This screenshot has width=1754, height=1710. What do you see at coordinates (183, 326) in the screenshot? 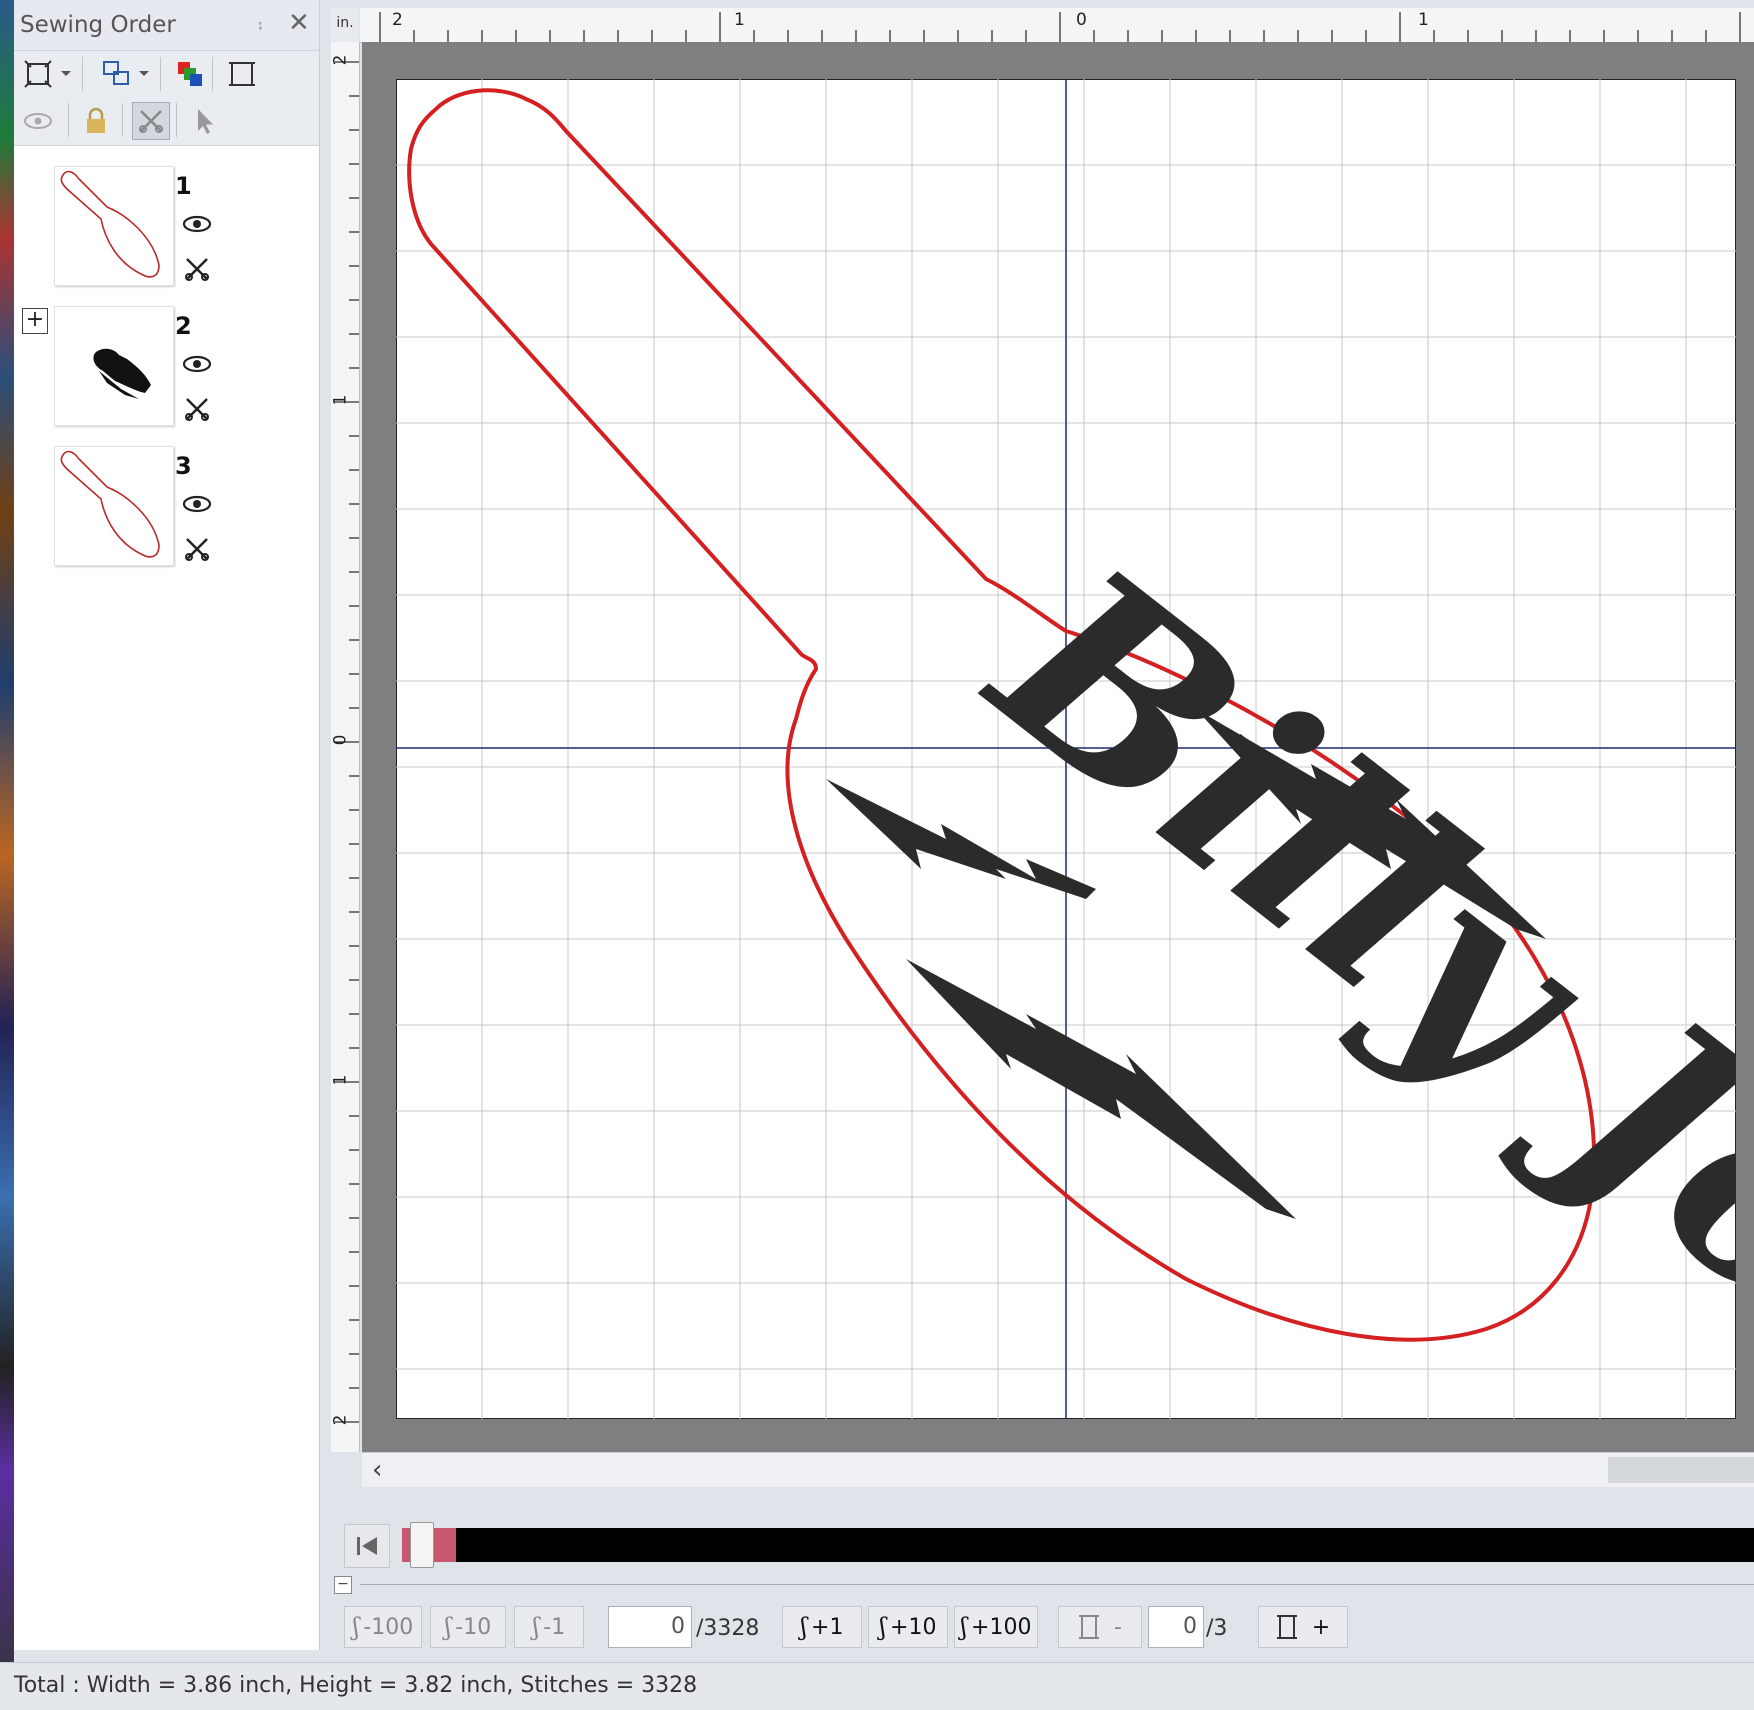
I see `item-number: 2` at bounding box center [183, 326].